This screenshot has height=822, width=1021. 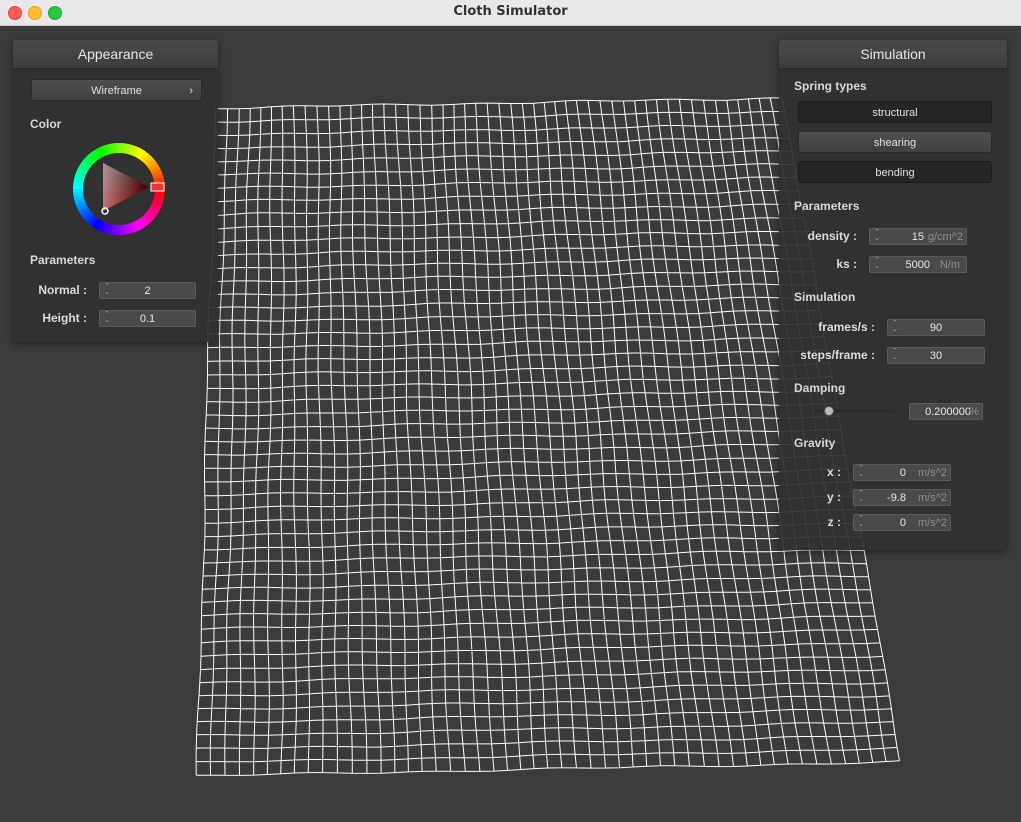 What do you see at coordinates (833, 497) in the screenshot?
I see `gravity-y-label: y :` at bounding box center [833, 497].